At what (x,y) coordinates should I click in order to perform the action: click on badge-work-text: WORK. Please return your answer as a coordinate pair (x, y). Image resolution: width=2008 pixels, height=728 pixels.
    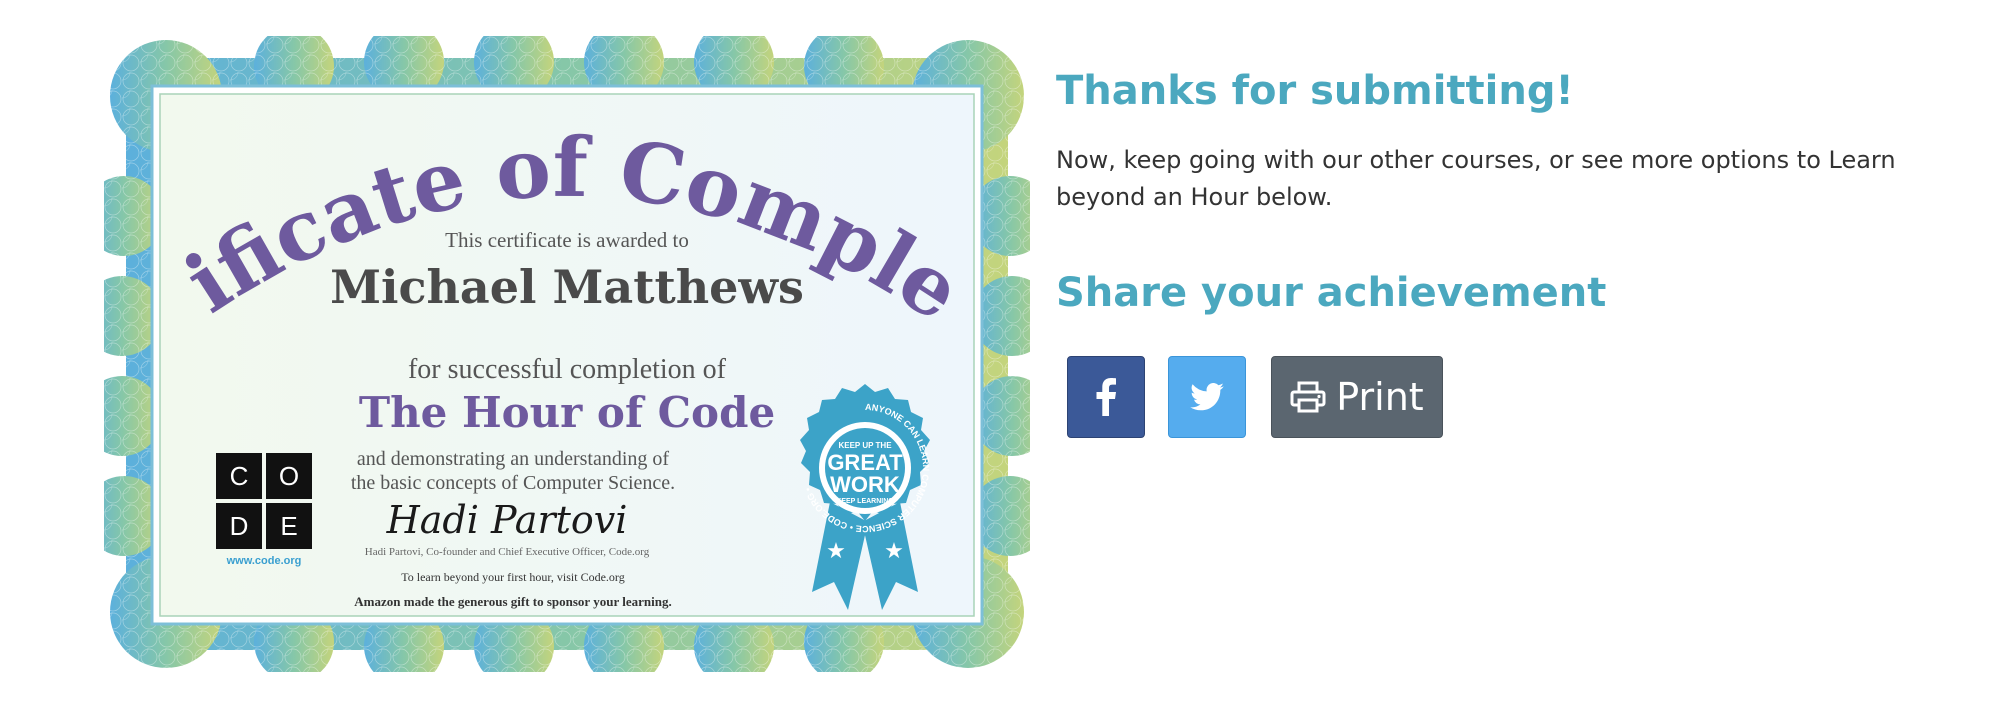
    Looking at the image, I should click on (865, 484).